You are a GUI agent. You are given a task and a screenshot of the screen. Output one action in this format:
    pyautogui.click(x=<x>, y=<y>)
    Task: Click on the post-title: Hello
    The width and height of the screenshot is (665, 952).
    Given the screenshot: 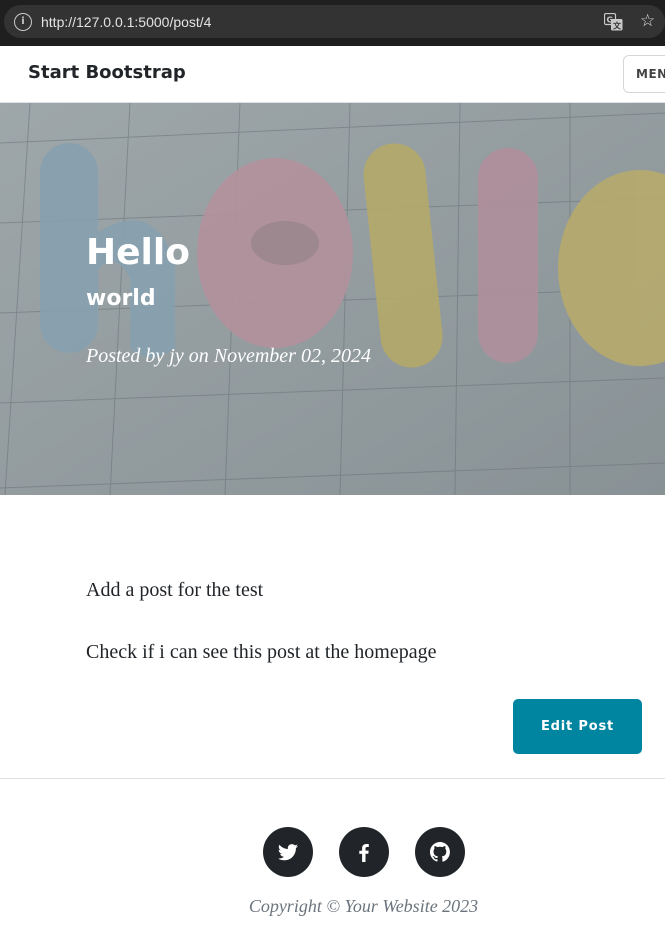 What is the action you would take?
    pyautogui.click(x=138, y=252)
    